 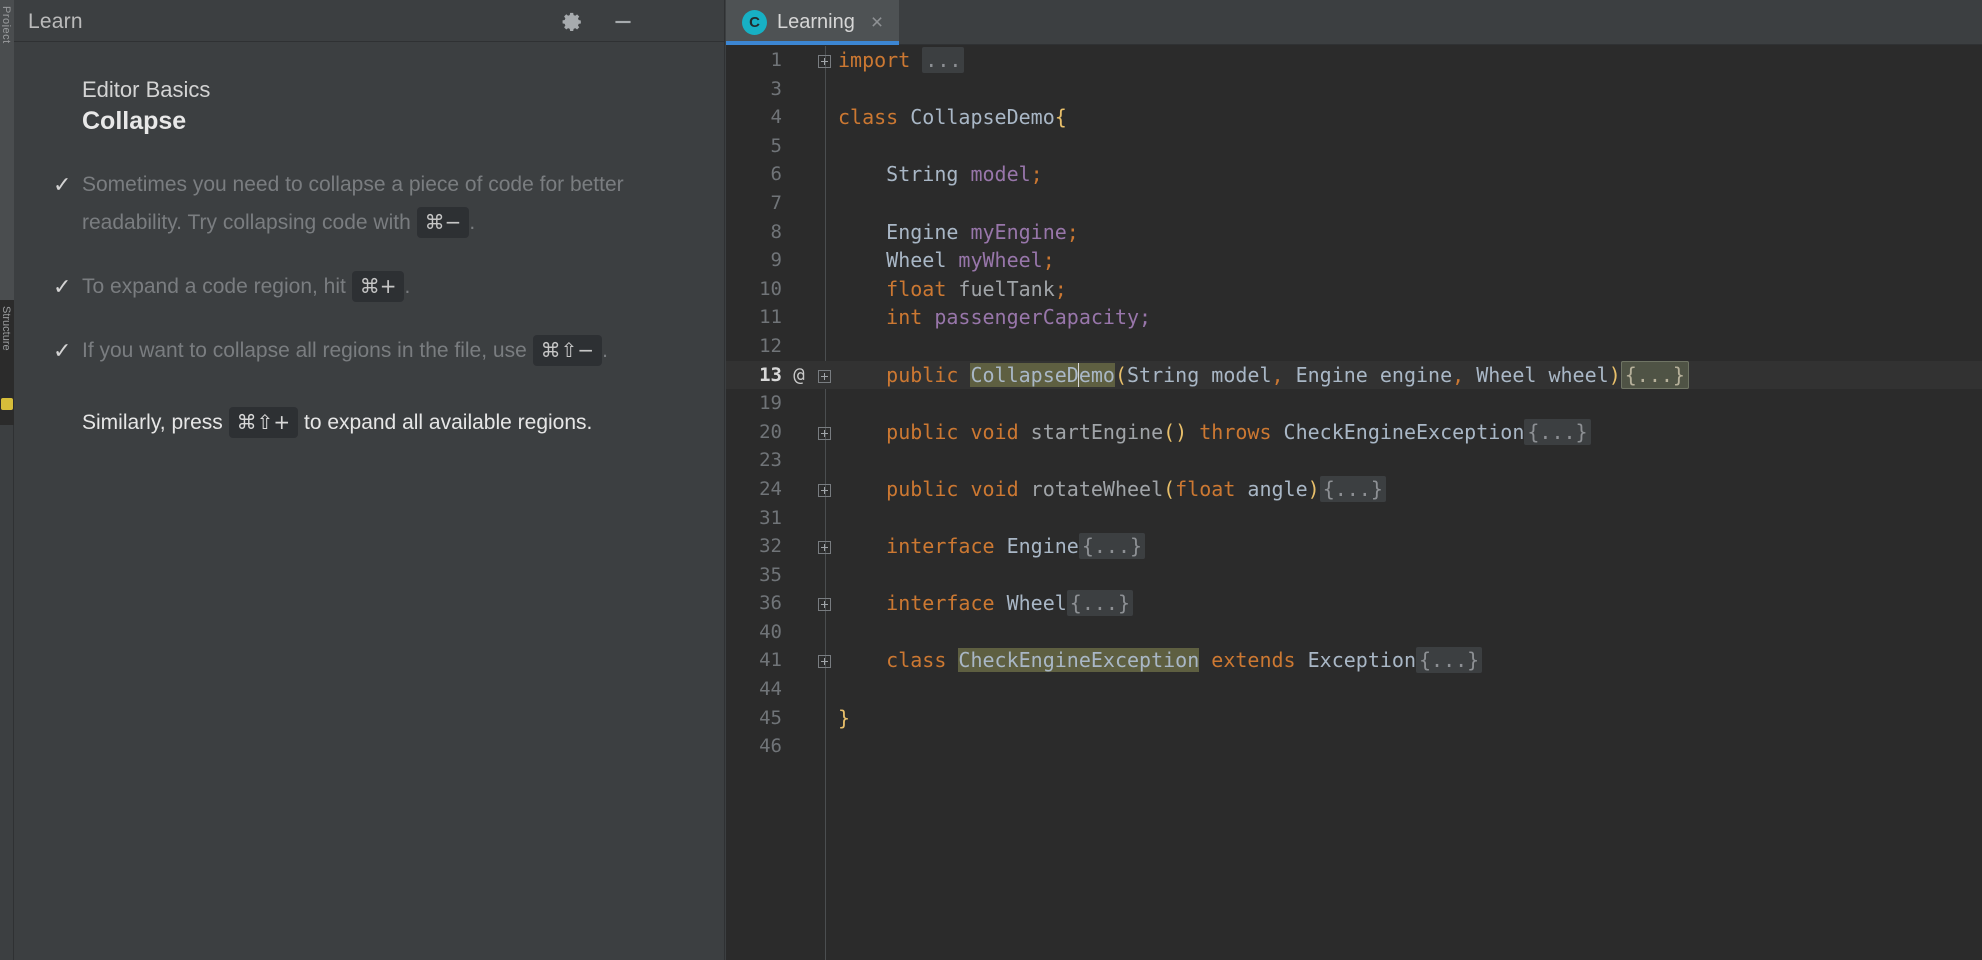 I want to click on code-line: 44, so click(x=1354, y=689).